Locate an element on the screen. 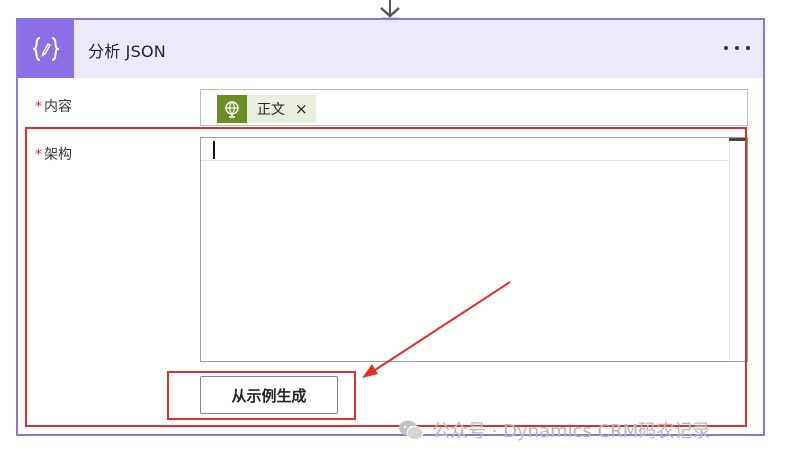 Image resolution: width=786 pixels, height=460 pixels. curly-braces-edit-icon is located at coordinates (46, 49).